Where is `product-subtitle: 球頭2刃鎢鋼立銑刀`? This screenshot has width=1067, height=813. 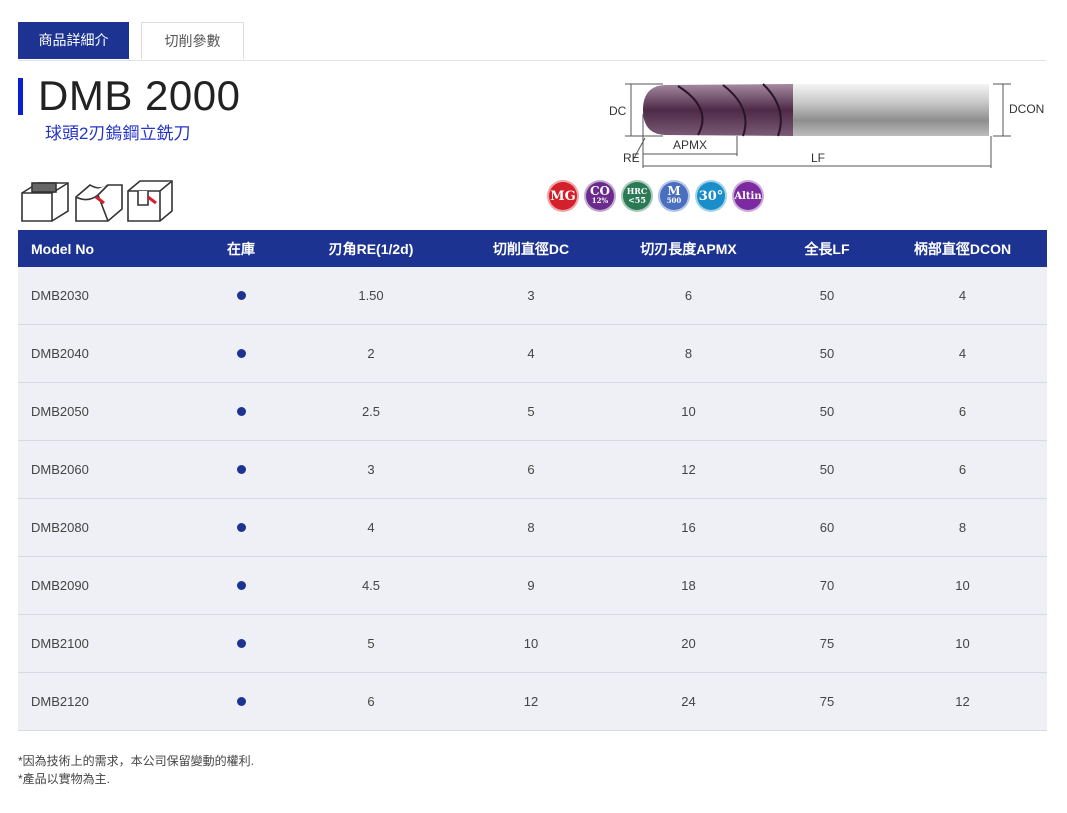
product-subtitle: 球頭2刃鎢鋼立銑刀 is located at coordinates (118, 133).